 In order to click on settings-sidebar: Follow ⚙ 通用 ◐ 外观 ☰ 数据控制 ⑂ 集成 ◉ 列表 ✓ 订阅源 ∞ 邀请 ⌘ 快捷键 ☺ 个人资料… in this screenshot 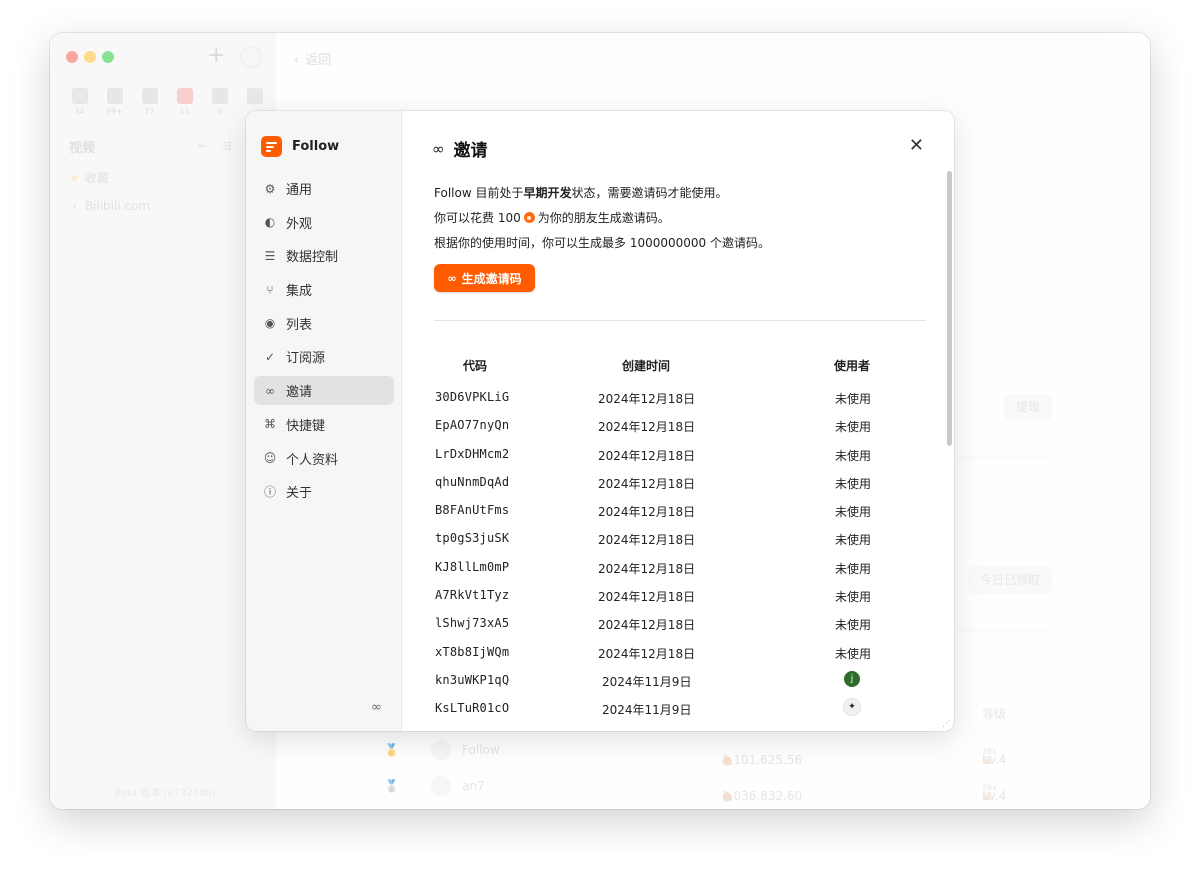, I will do `click(324, 421)`.